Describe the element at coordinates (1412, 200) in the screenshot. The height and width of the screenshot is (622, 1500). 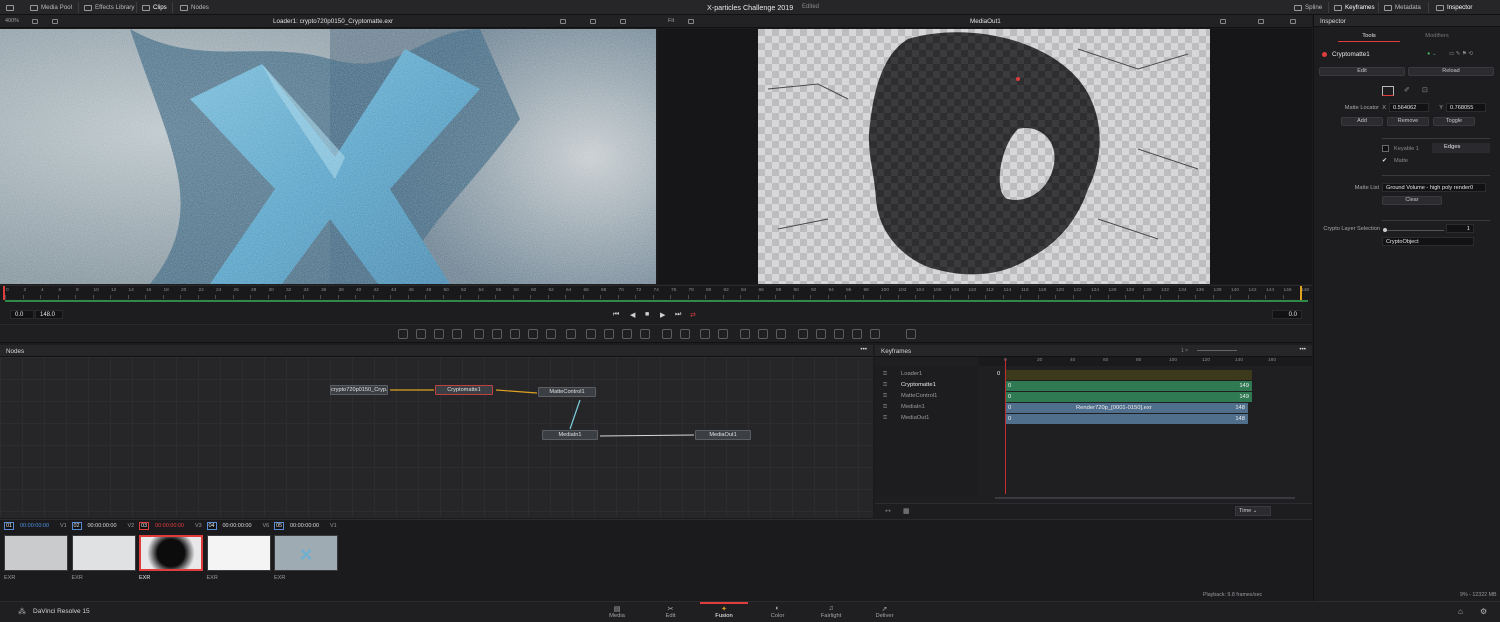
I see `clear-button: Clear` at that location.